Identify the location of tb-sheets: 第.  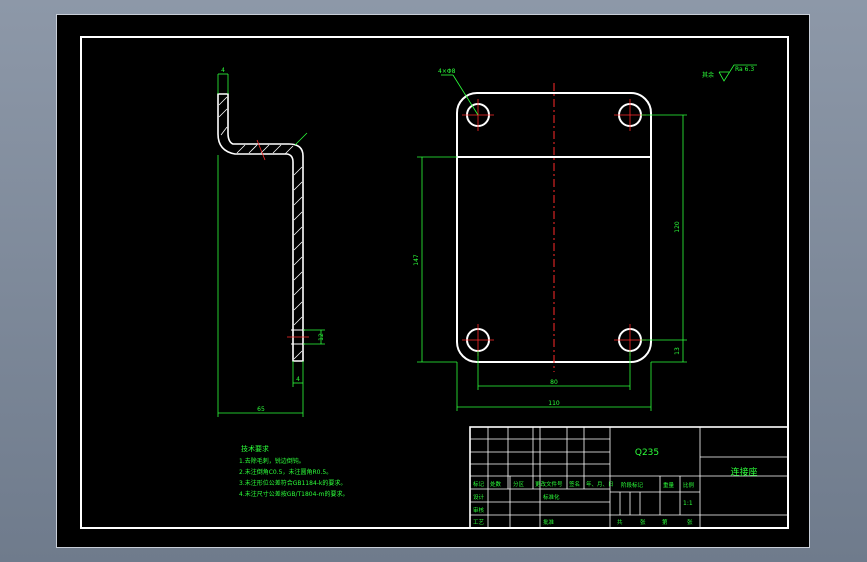
(665, 522).